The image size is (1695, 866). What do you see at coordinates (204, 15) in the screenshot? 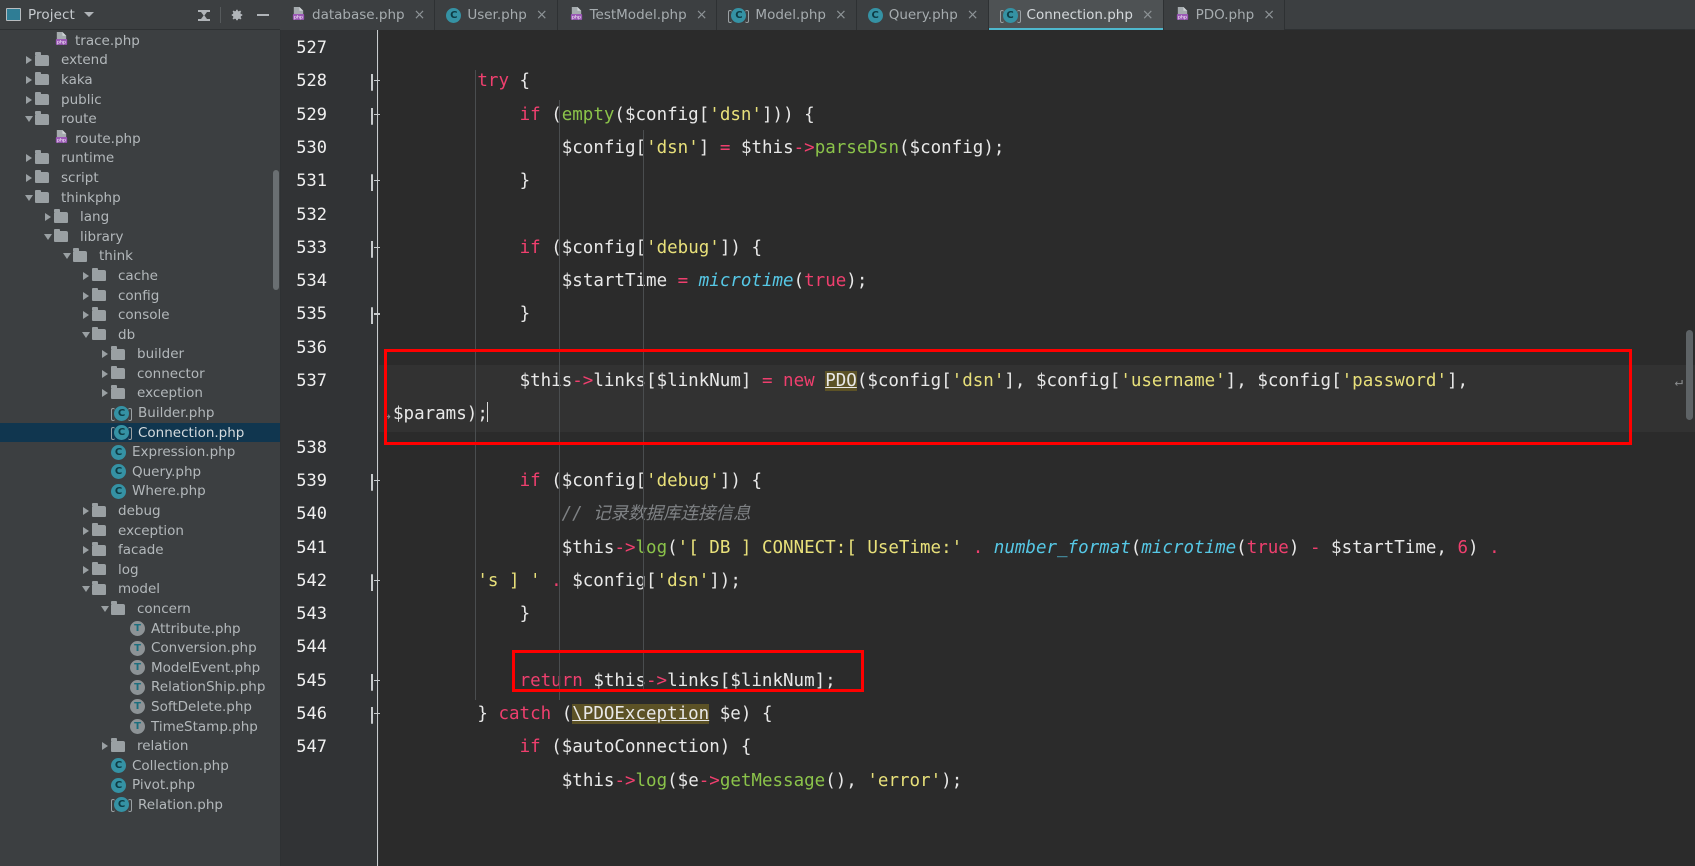
I see `collapse-all-button` at bounding box center [204, 15].